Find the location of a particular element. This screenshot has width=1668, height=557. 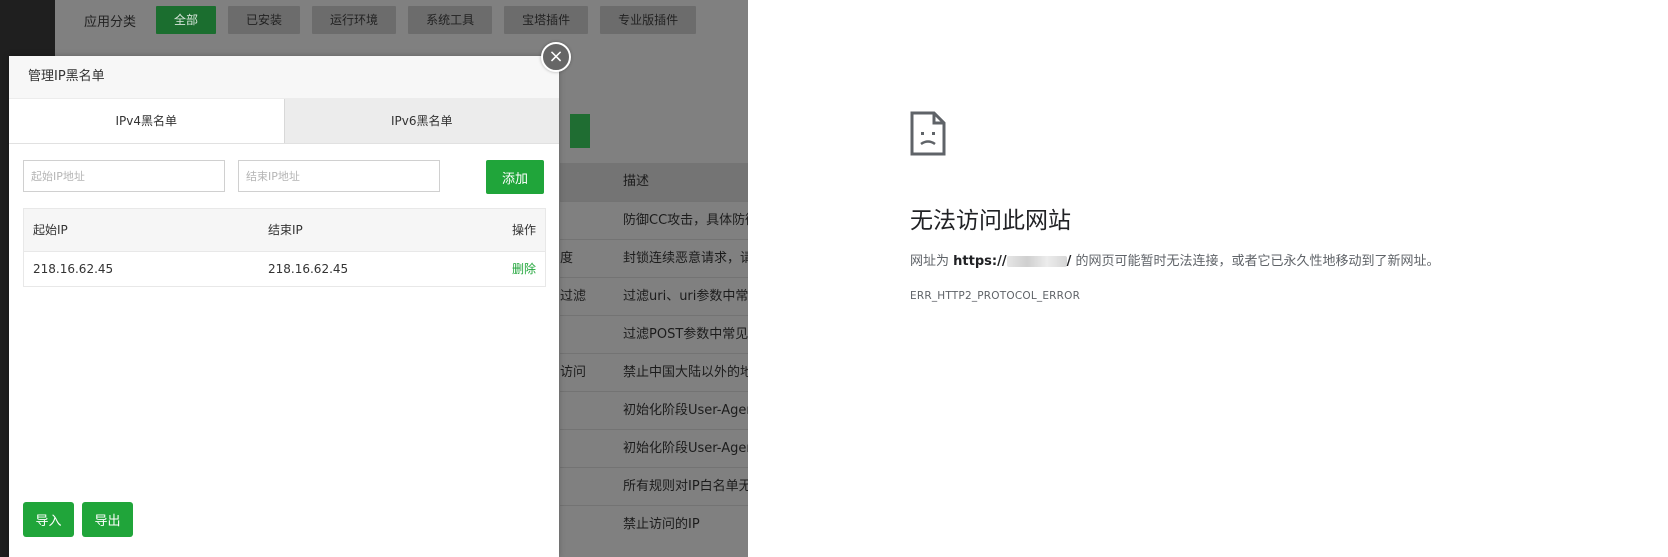

table-row: 防御CC攻击，具体防御 is located at coordinates (654, 220).